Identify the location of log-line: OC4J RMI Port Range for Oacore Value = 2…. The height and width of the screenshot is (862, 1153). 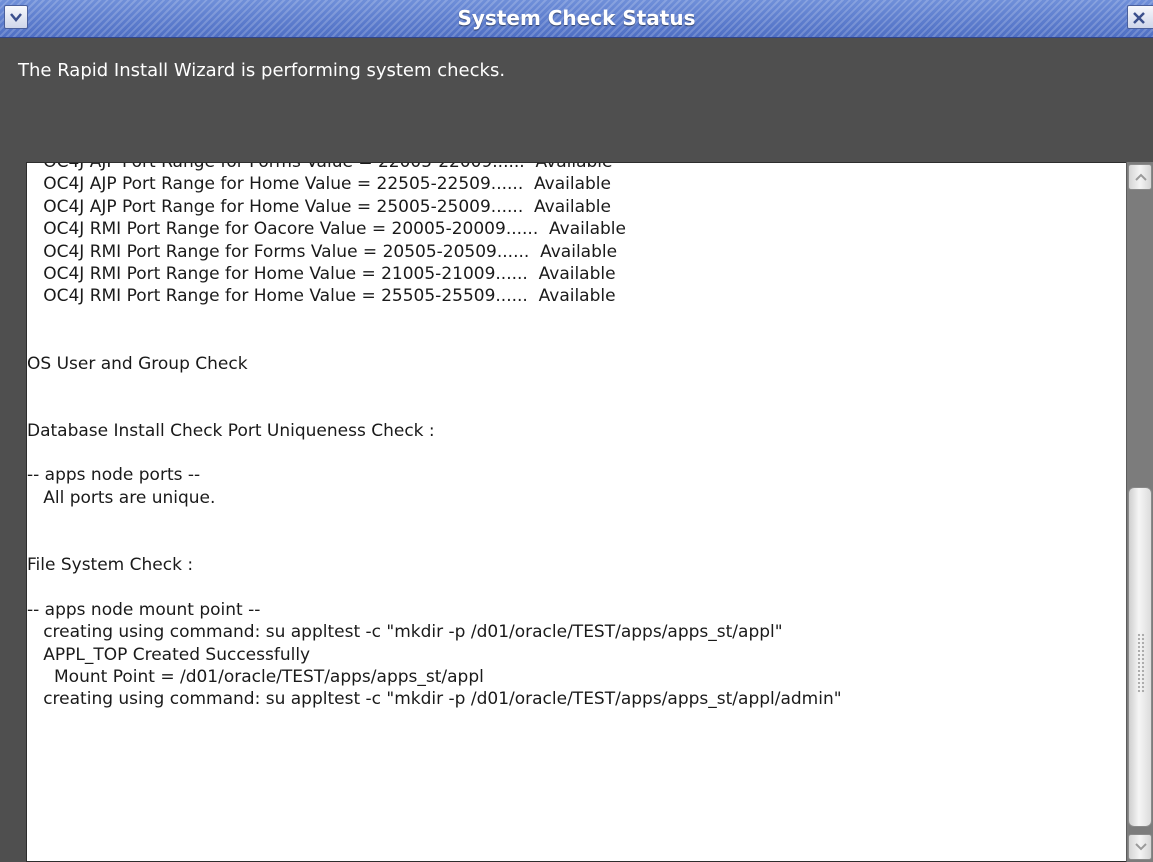
(326, 229).